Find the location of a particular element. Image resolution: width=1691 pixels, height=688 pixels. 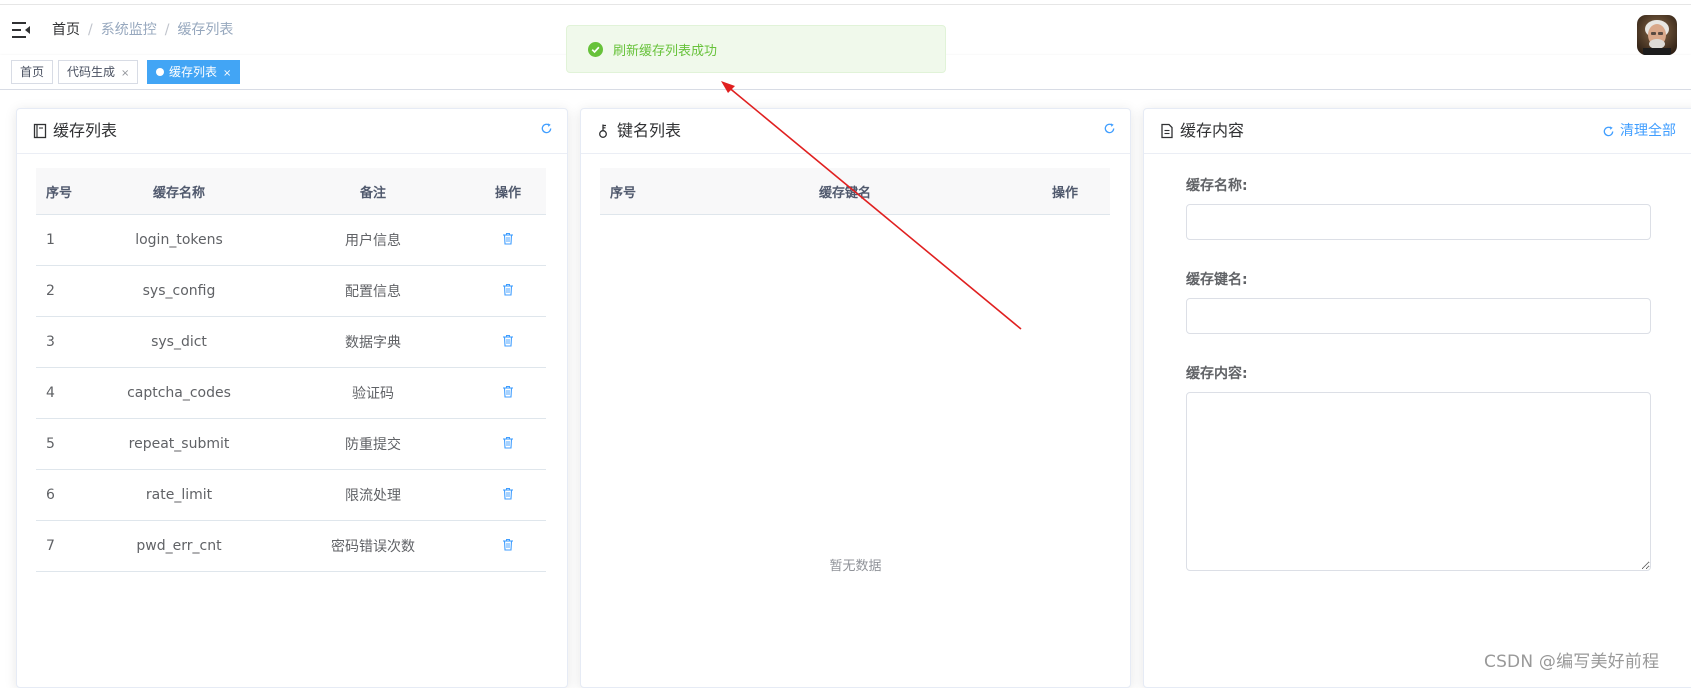

watermark: CSDN @编写美好前程 is located at coordinates (1572, 662).